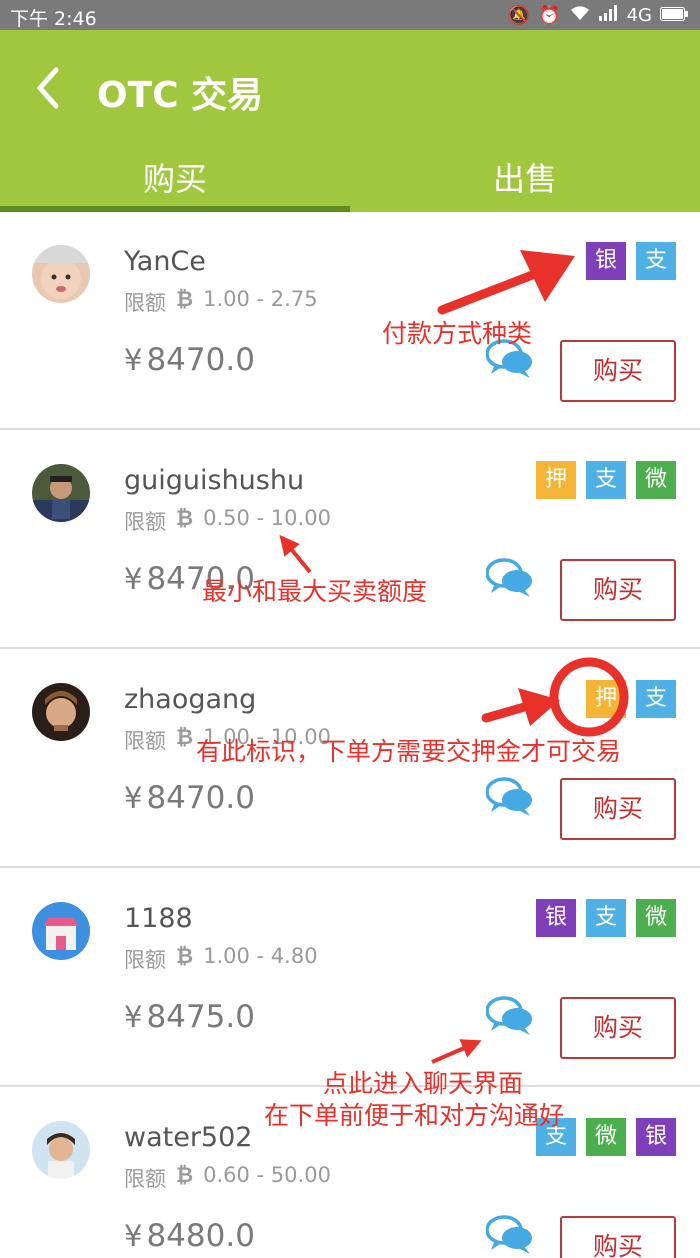  I want to click on chevron-left-icon, so click(48, 88).